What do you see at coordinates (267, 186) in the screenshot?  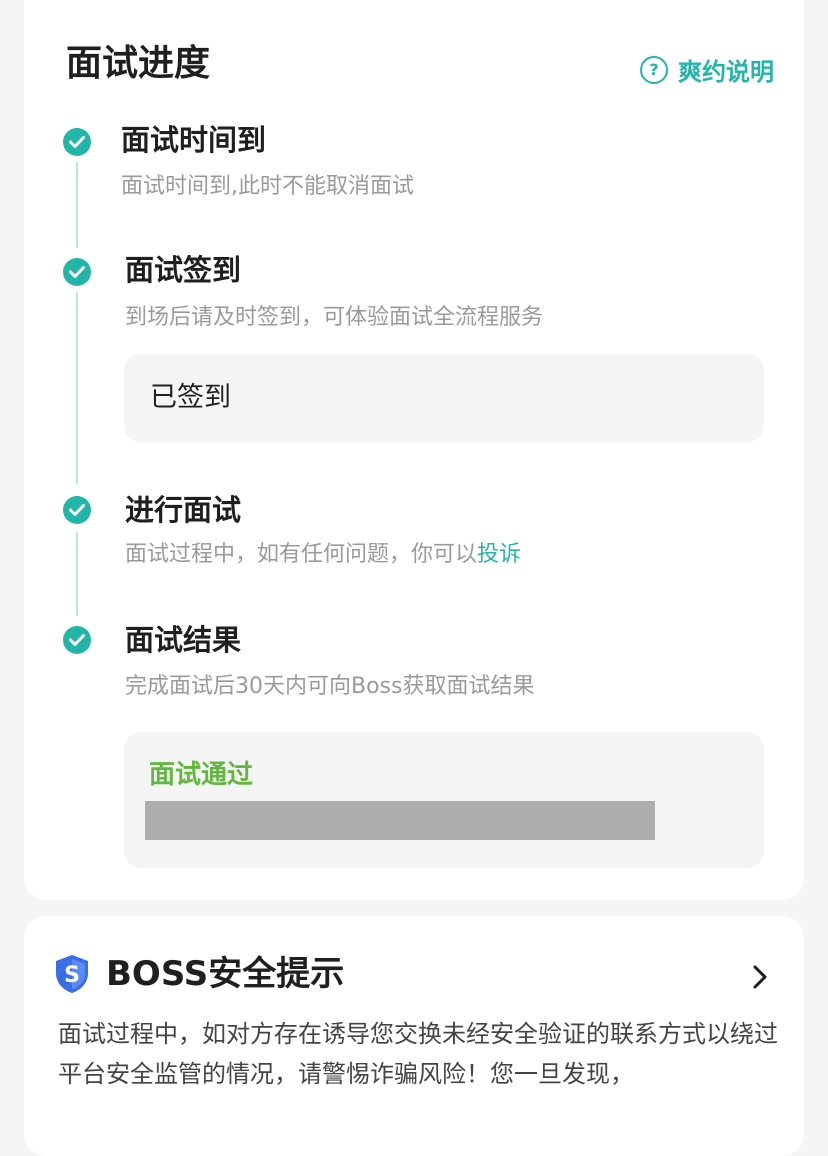 I see `step-description: 面试时间到,此时不能取消面试` at bounding box center [267, 186].